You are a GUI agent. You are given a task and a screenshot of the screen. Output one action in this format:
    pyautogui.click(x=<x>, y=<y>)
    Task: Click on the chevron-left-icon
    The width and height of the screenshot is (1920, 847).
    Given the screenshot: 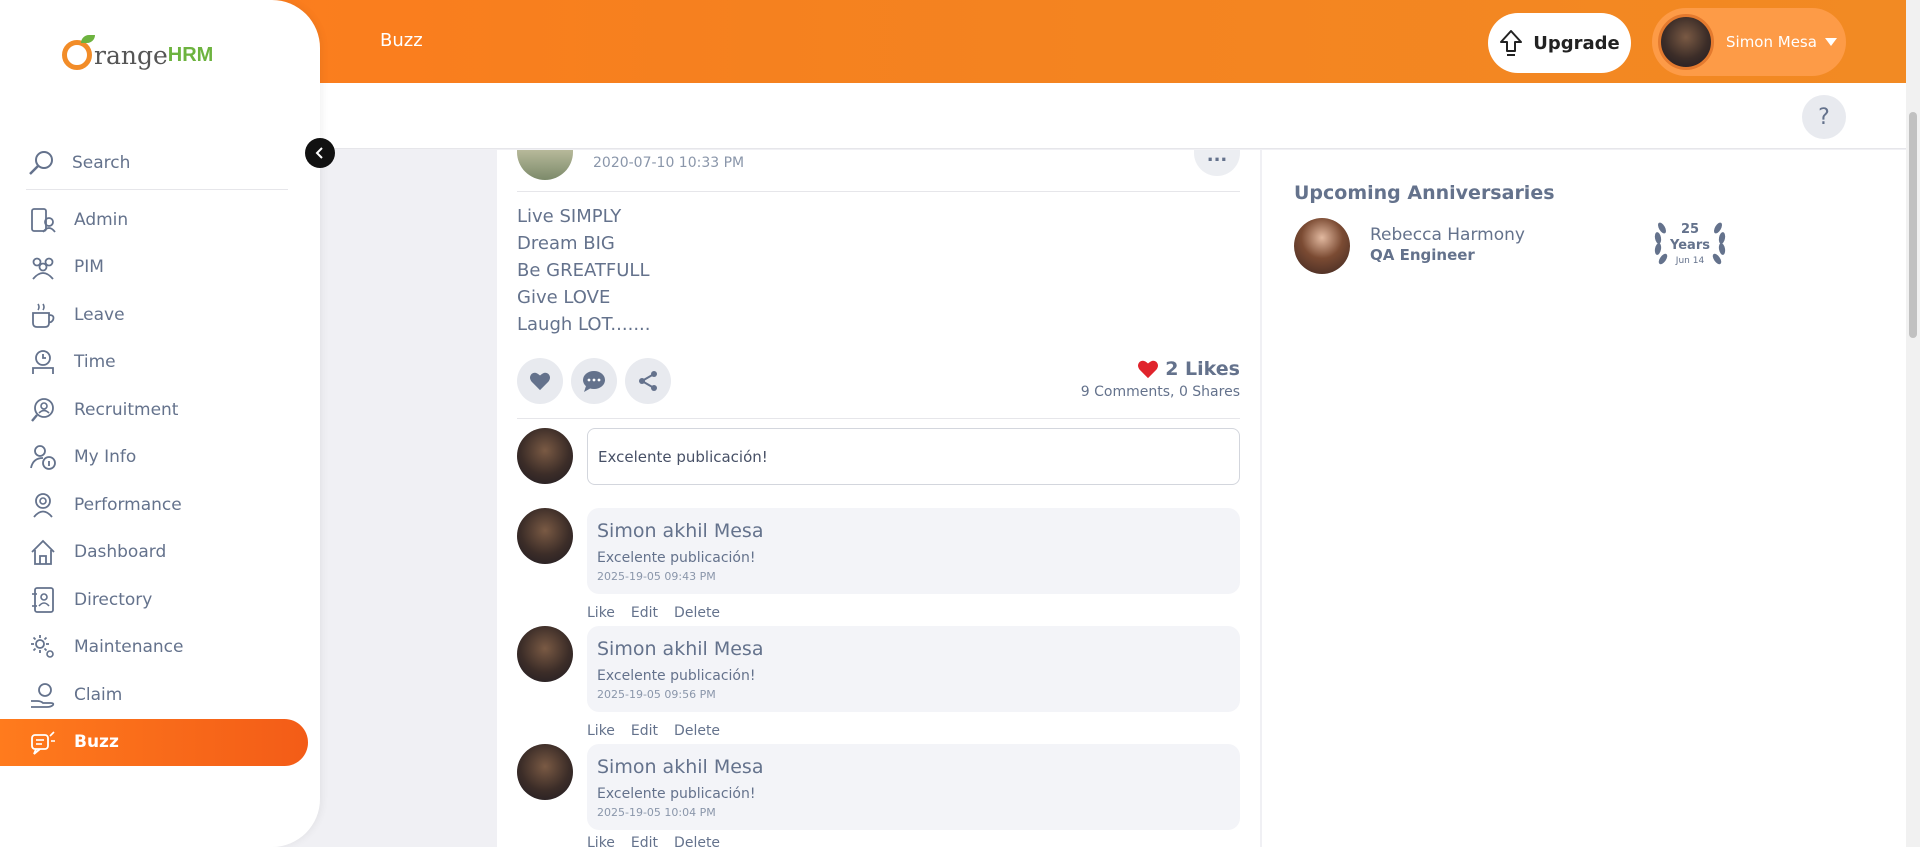 What is the action you would take?
    pyautogui.click(x=319, y=153)
    